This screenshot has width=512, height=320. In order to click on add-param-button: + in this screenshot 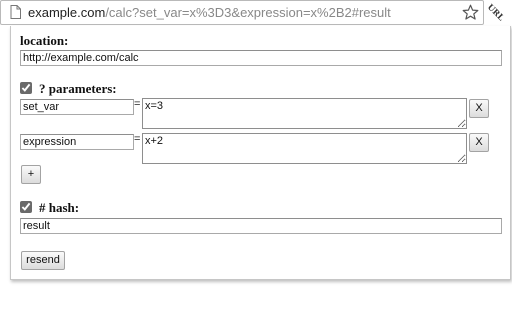, I will do `click(31, 174)`.